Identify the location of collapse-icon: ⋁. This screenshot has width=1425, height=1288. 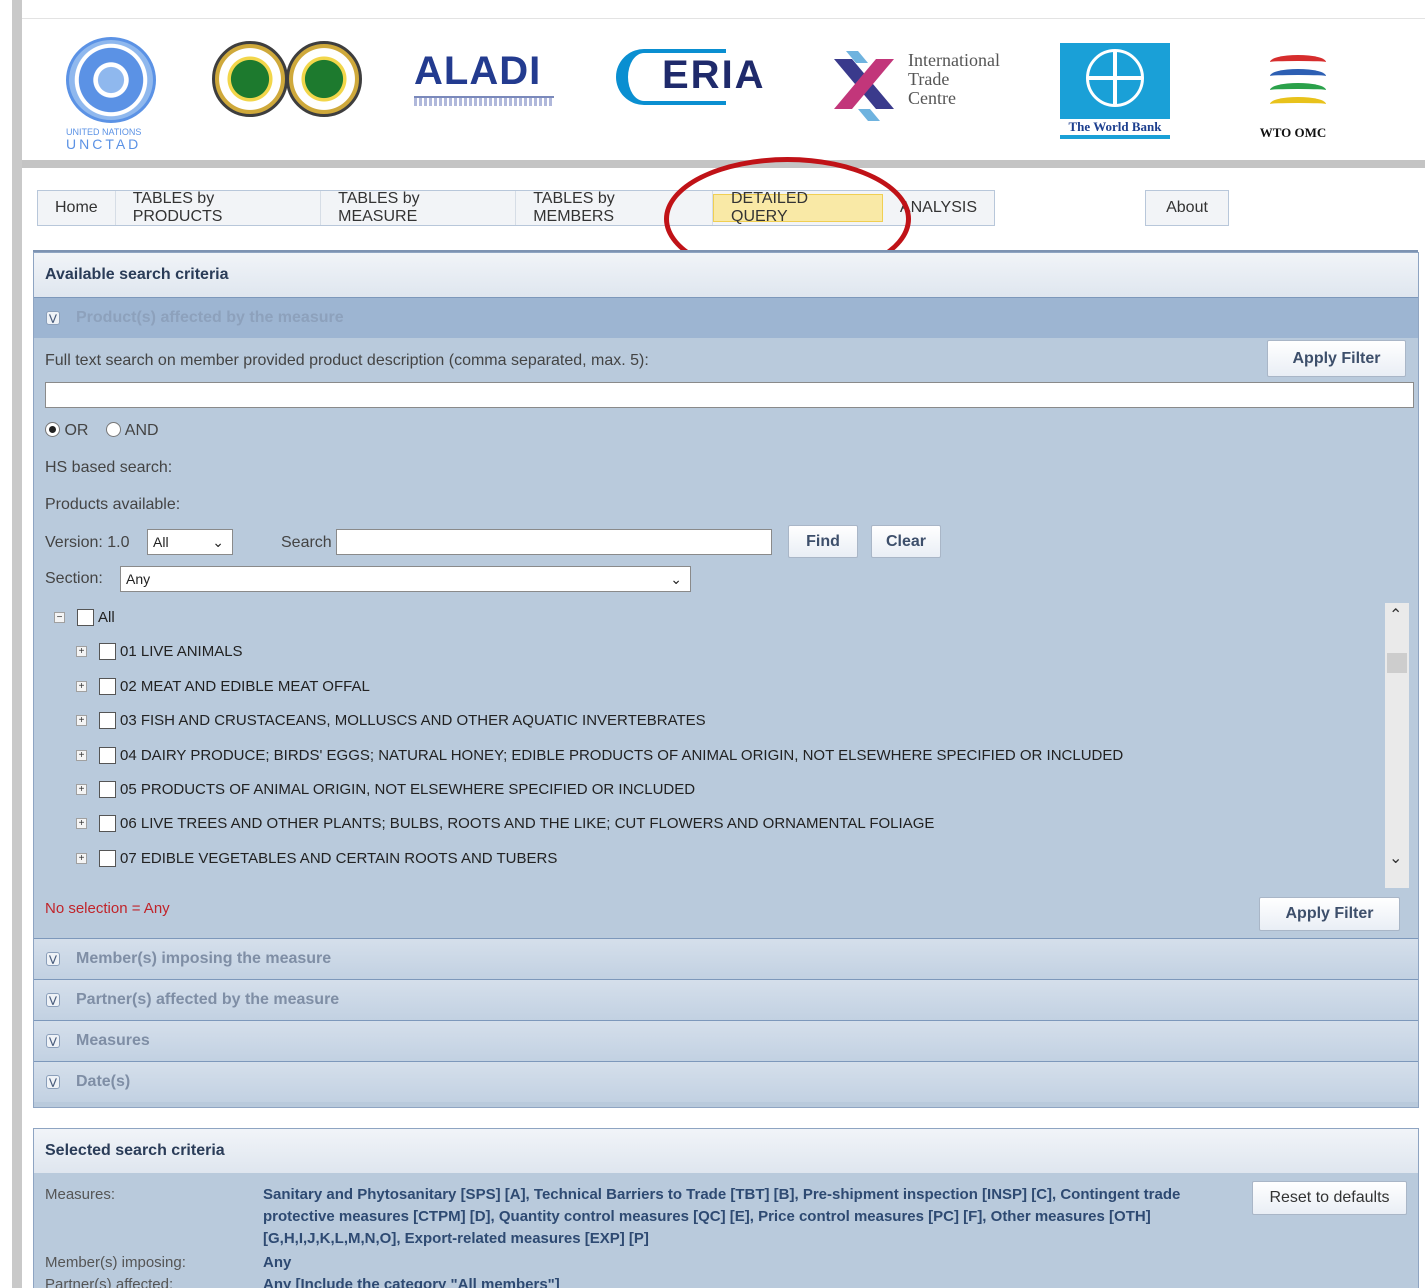
(53, 318).